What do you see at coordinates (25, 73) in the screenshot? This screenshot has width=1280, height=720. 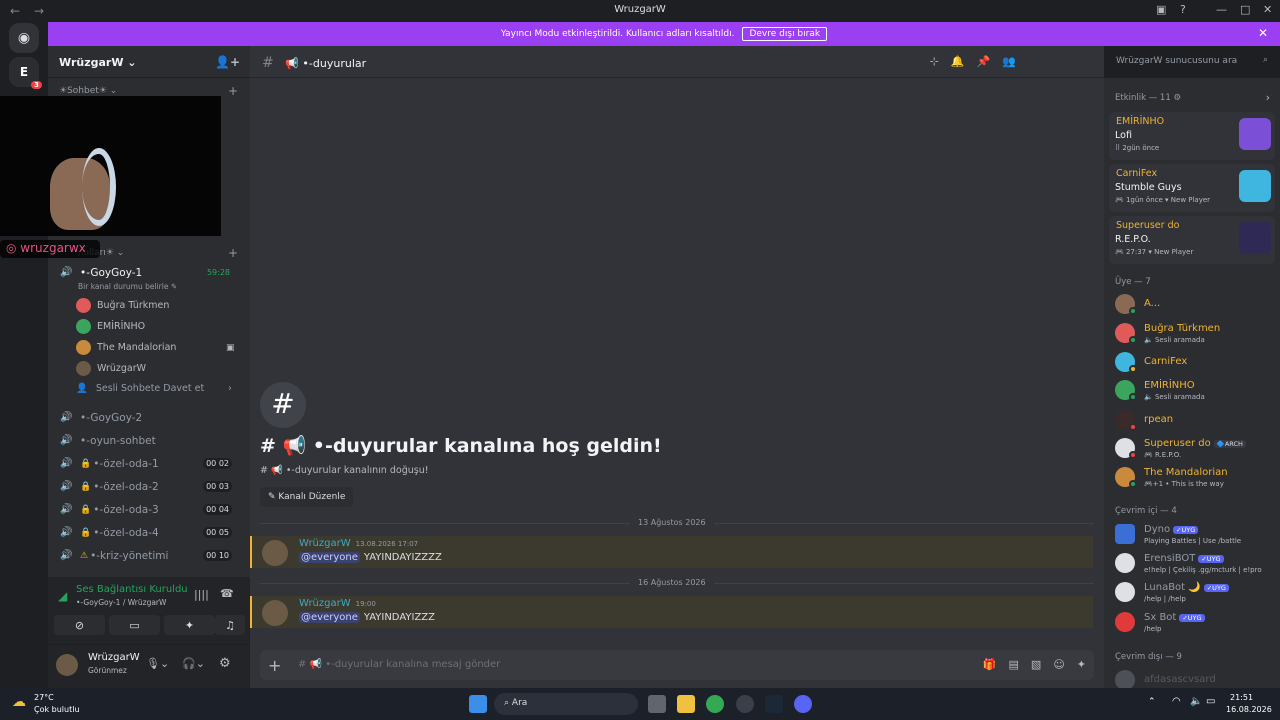 I see `server-icon: E 3` at bounding box center [25, 73].